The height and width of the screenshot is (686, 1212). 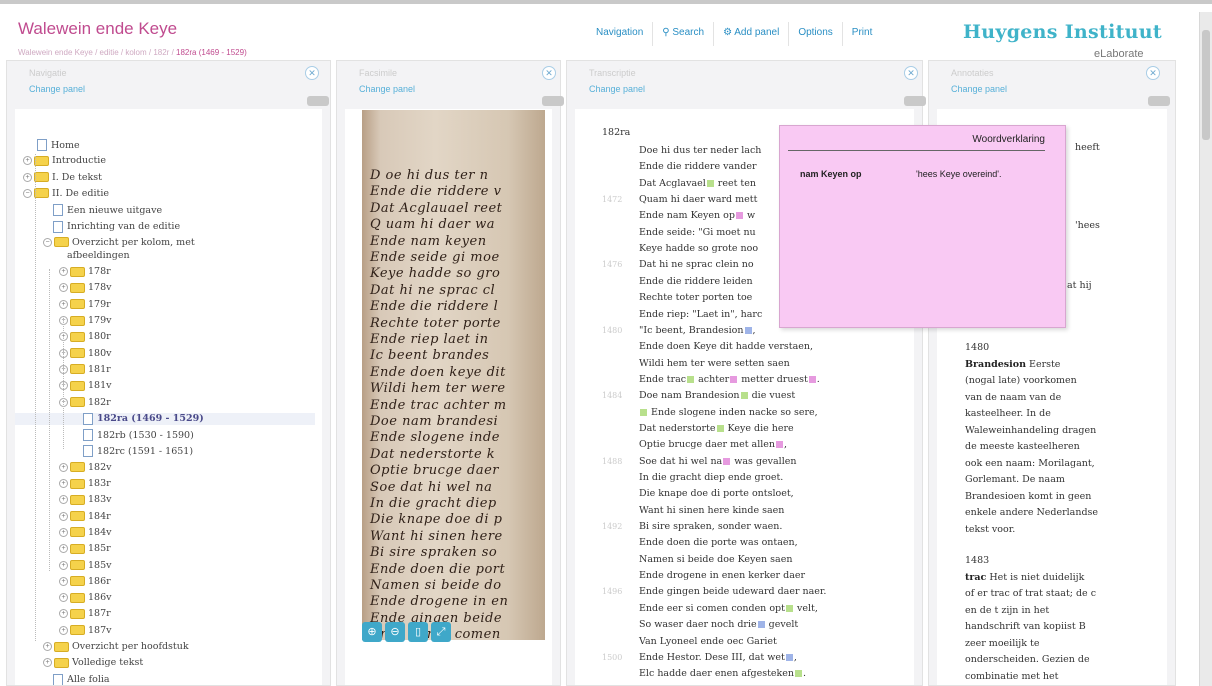 What do you see at coordinates (85, 402) in the screenshot?
I see `tree-folder: −182r` at bounding box center [85, 402].